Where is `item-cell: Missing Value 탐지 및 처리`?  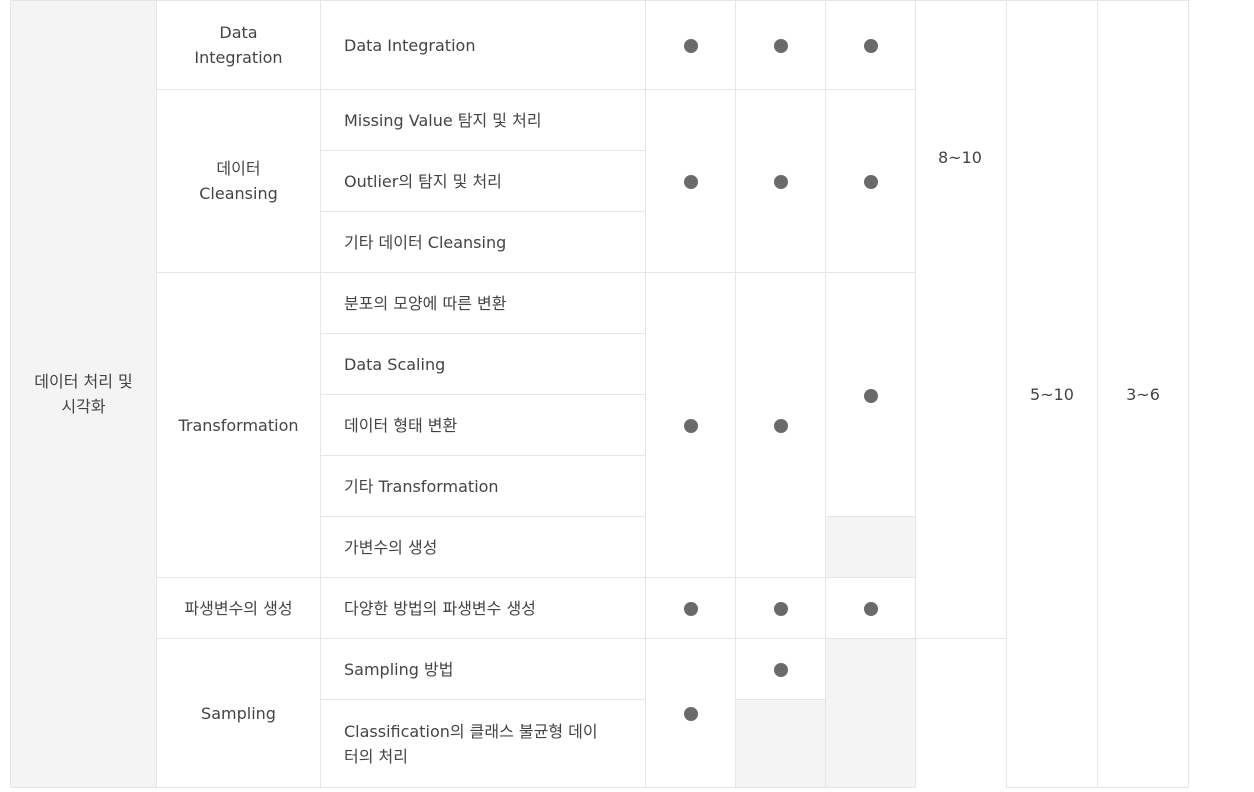 item-cell: Missing Value 탐지 및 처리 is located at coordinates (483, 120).